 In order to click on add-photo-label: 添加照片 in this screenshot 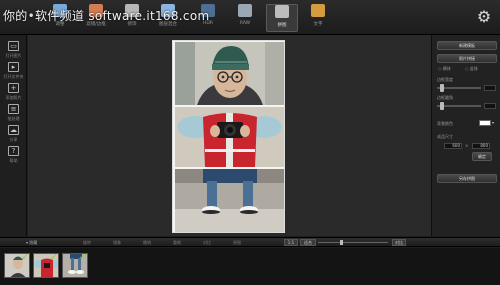, I will do `click(13, 97)`.